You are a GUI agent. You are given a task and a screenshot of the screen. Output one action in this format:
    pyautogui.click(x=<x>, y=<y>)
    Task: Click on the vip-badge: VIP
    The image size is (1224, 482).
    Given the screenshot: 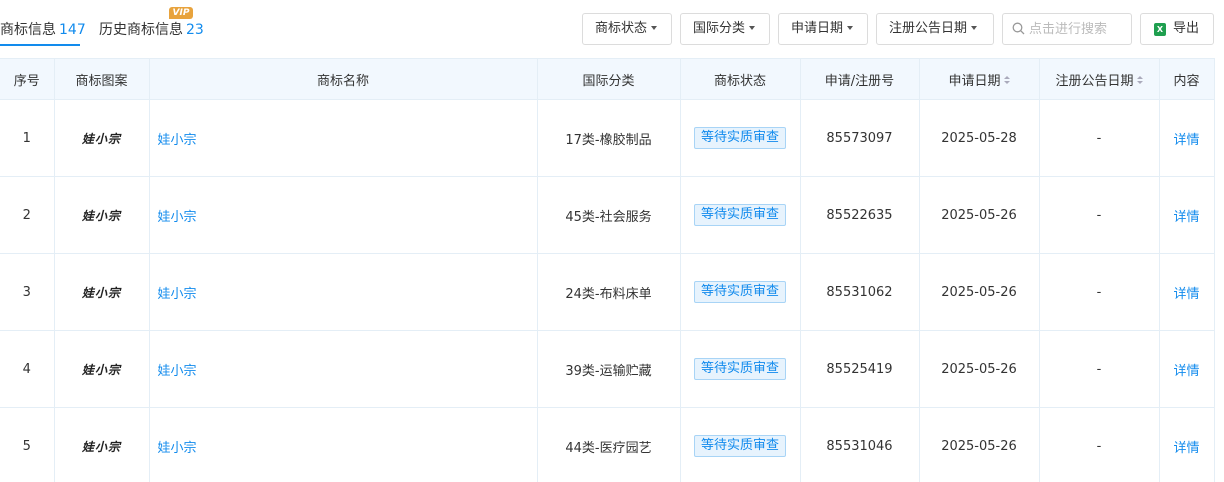 What is the action you would take?
    pyautogui.click(x=181, y=13)
    